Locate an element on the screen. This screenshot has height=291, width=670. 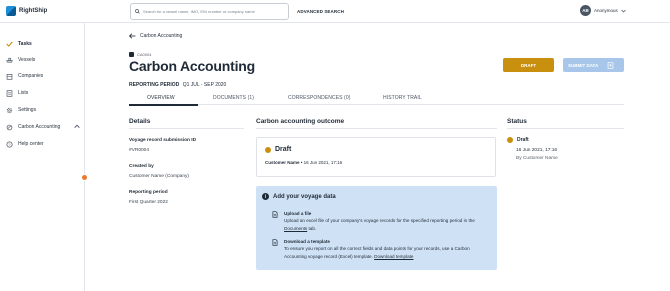
help-icon: ? is located at coordinates (9, 144).